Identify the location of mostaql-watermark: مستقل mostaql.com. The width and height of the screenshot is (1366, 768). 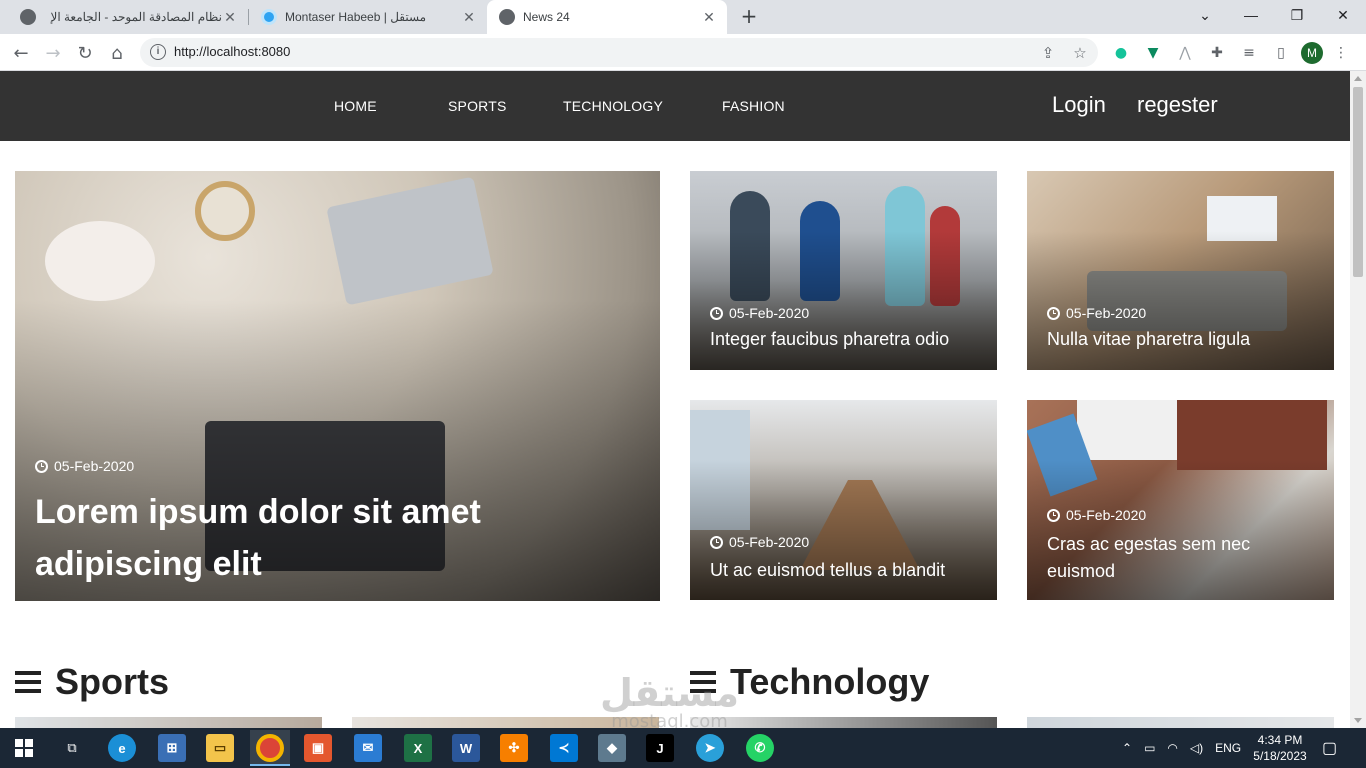
(669, 700).